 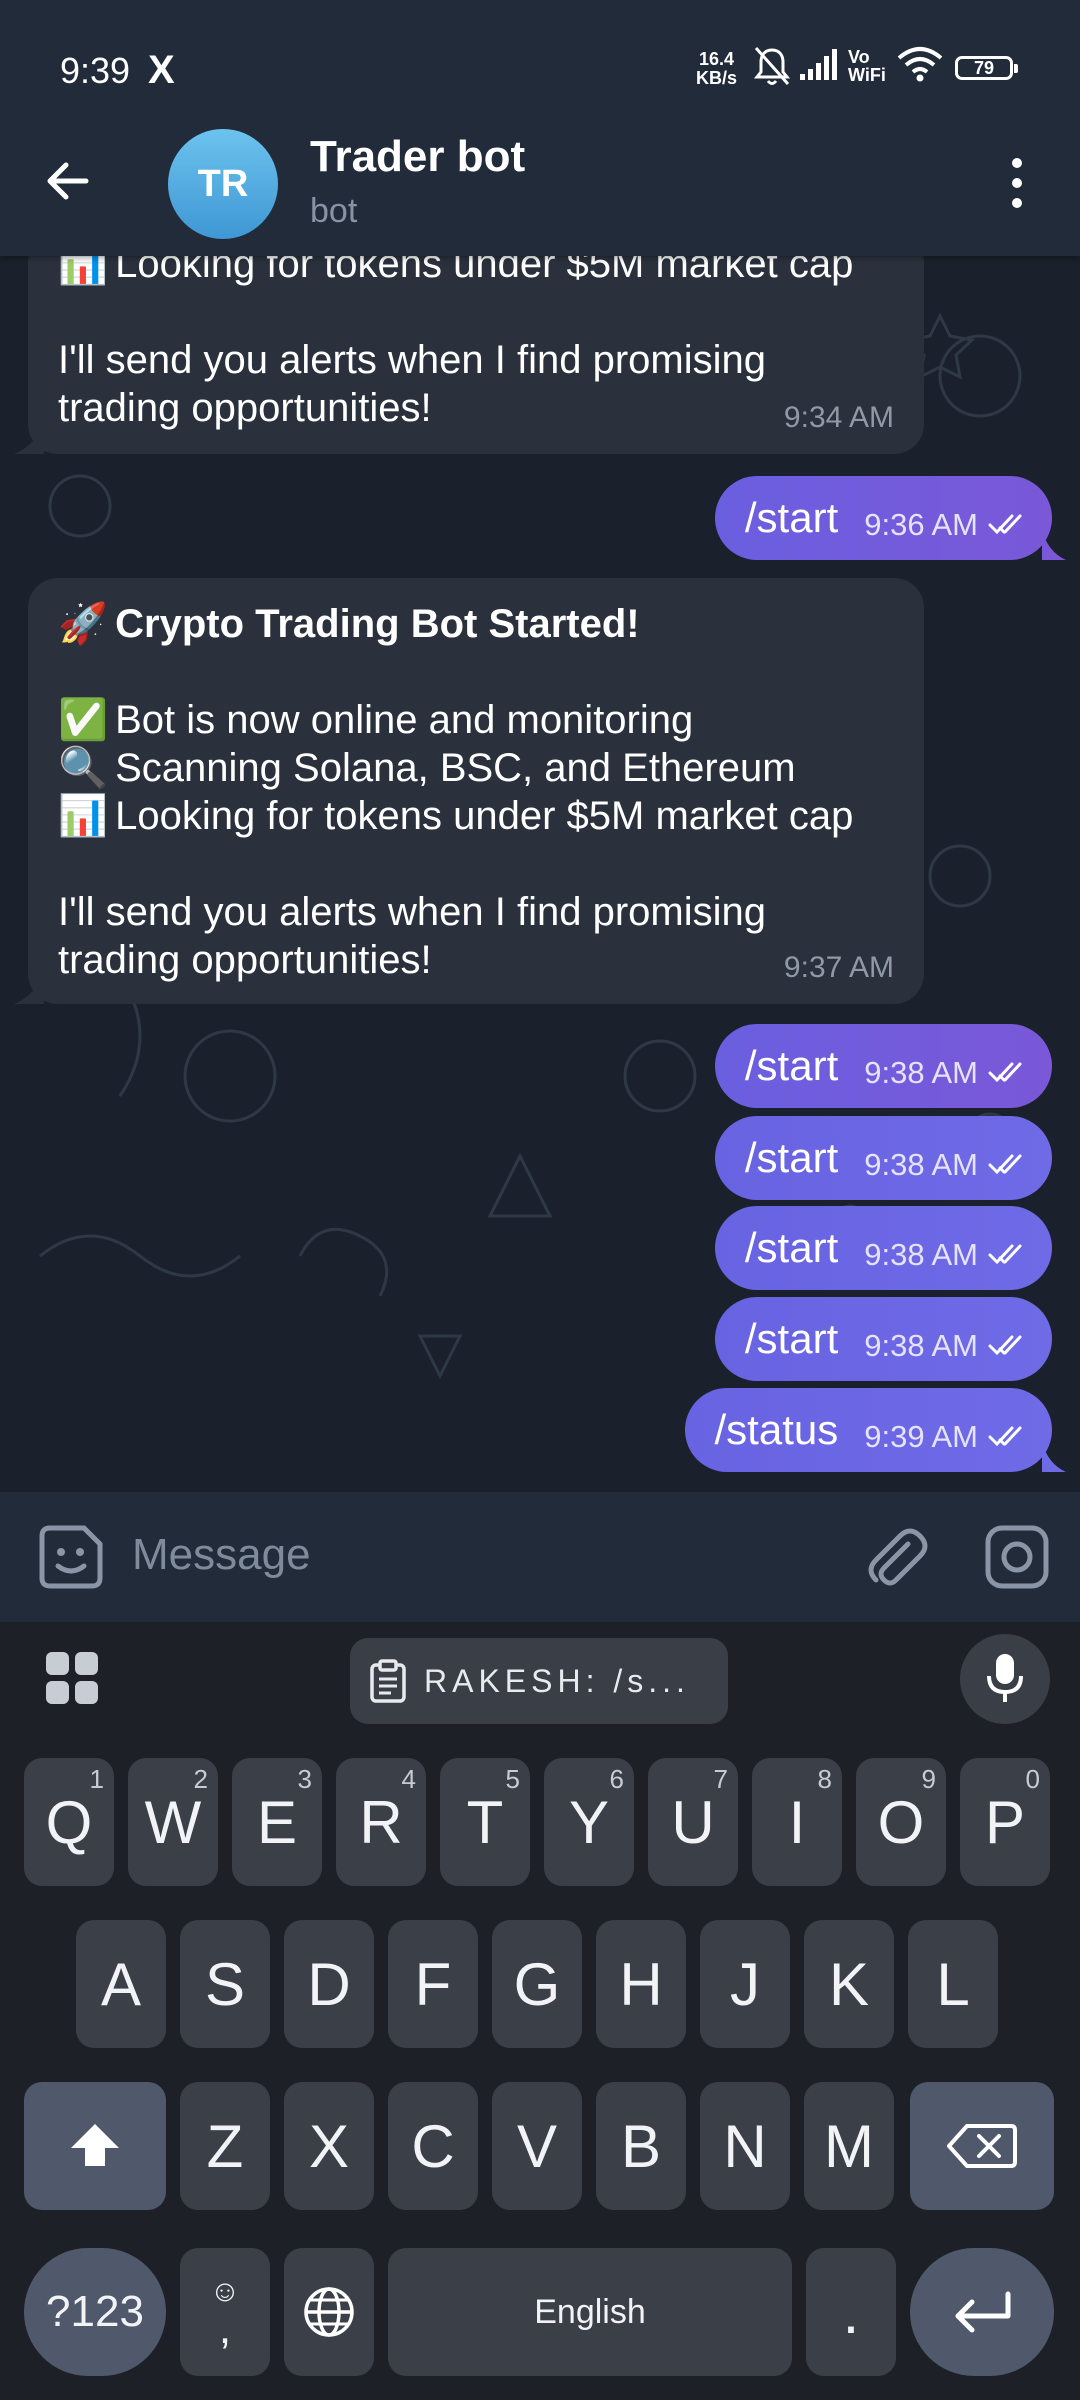 I want to click on key-y: Y6, so click(x=589, y=1822).